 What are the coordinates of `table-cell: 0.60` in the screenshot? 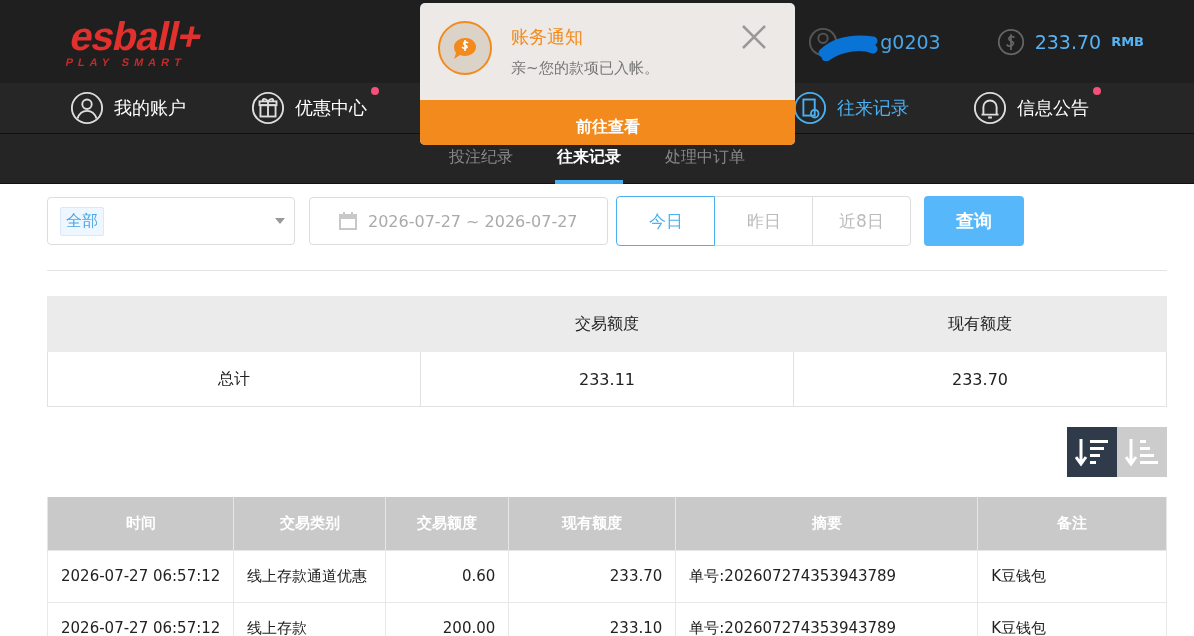 It's located at (478, 576).